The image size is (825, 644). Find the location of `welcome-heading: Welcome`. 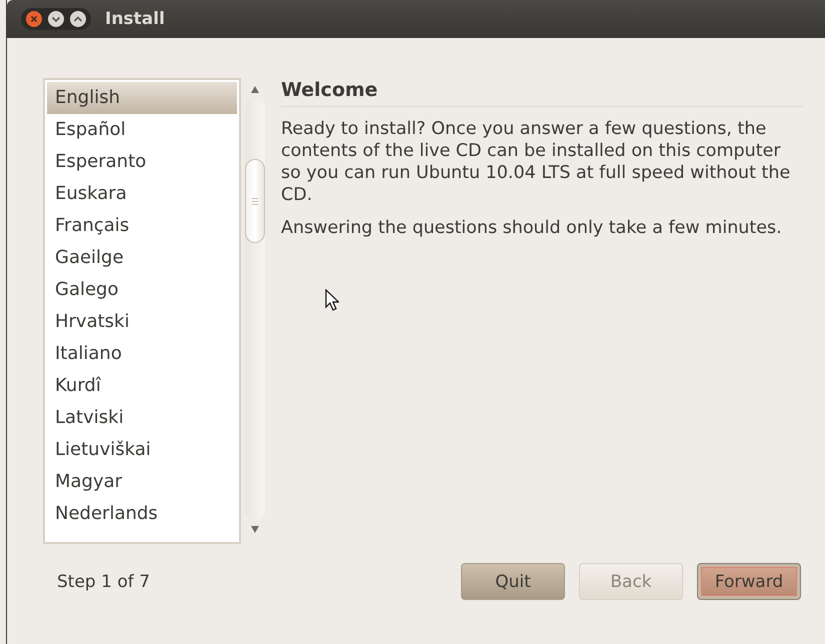

welcome-heading: Welcome is located at coordinates (542, 93).